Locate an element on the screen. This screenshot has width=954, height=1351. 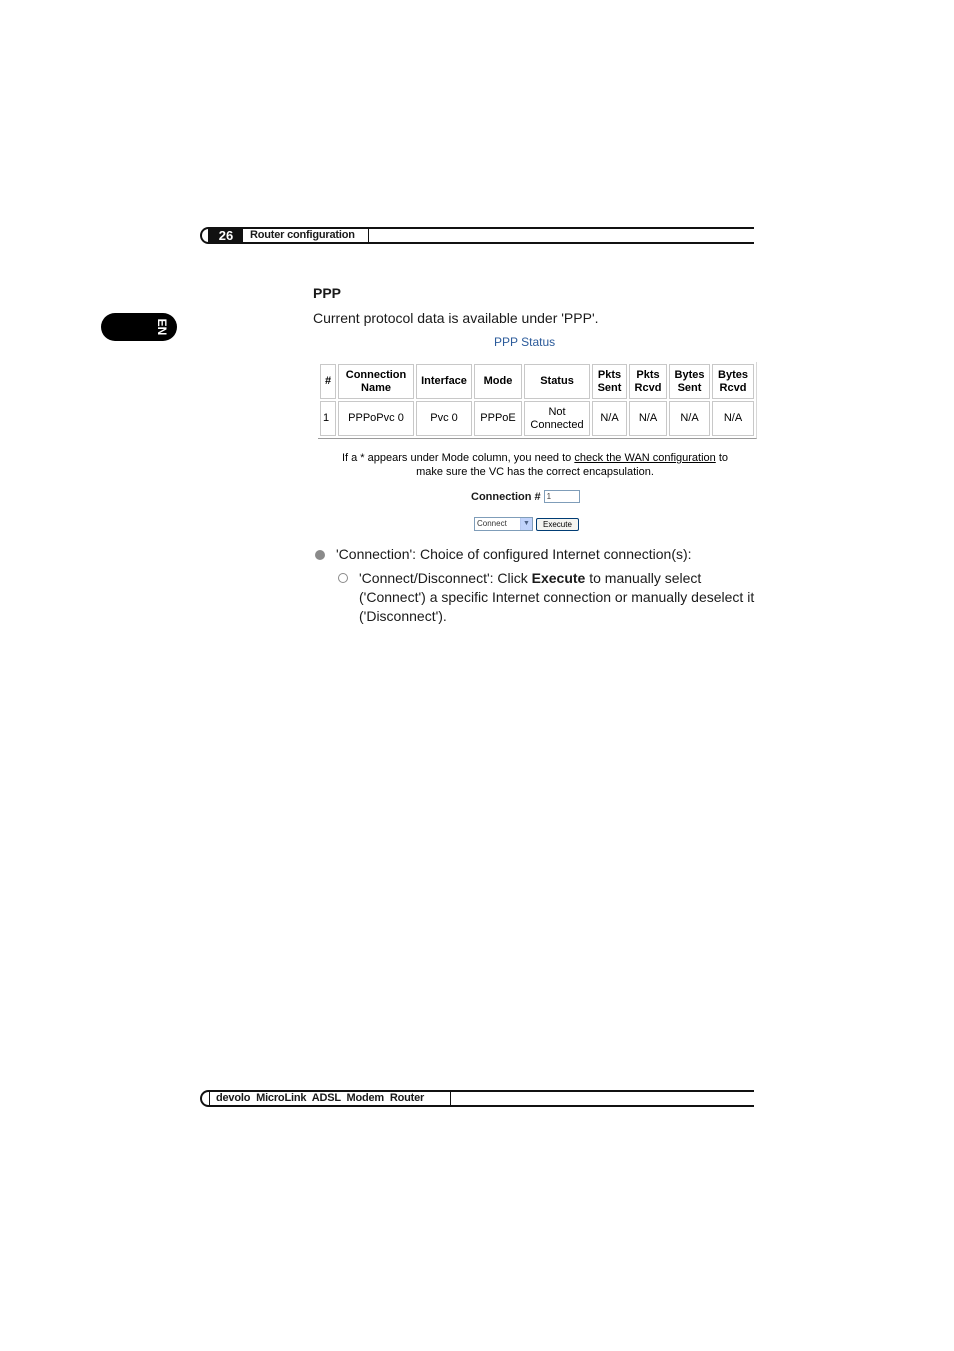
action-select-value: Connect is located at coordinates (492, 523).